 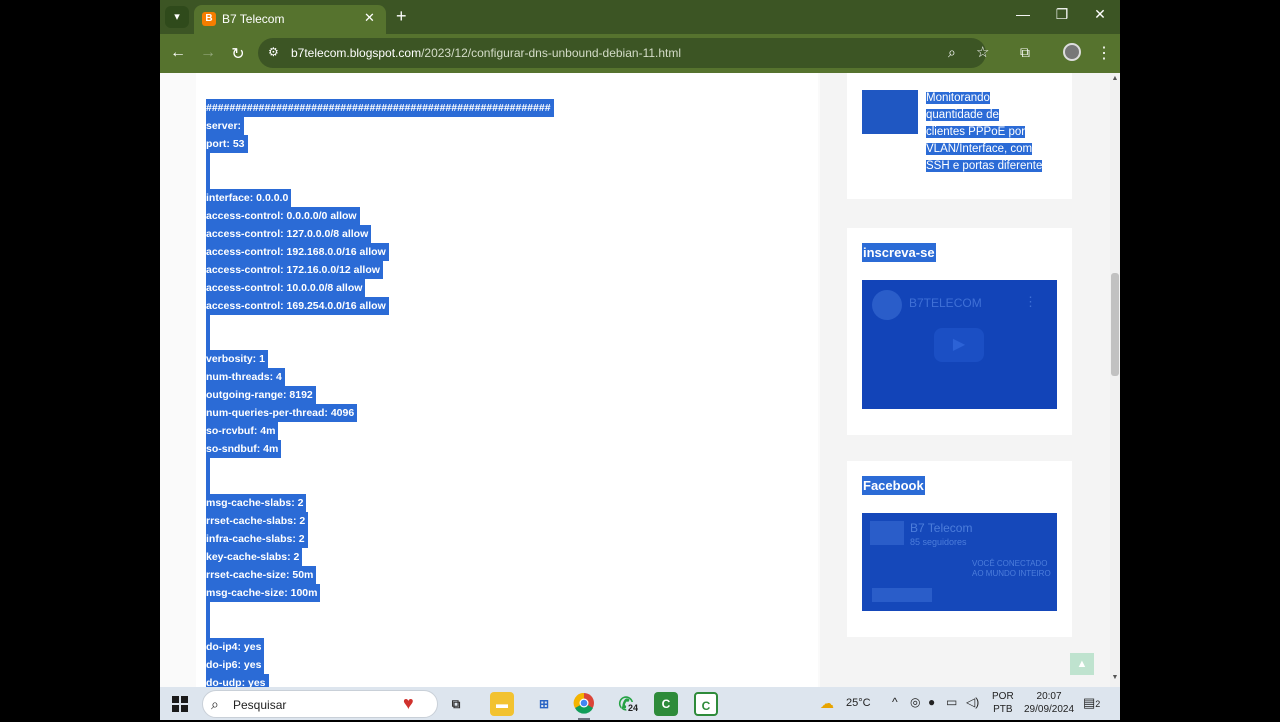 What do you see at coordinates (706, 704) in the screenshot?
I see `camtasia-recorder-icon: C` at bounding box center [706, 704].